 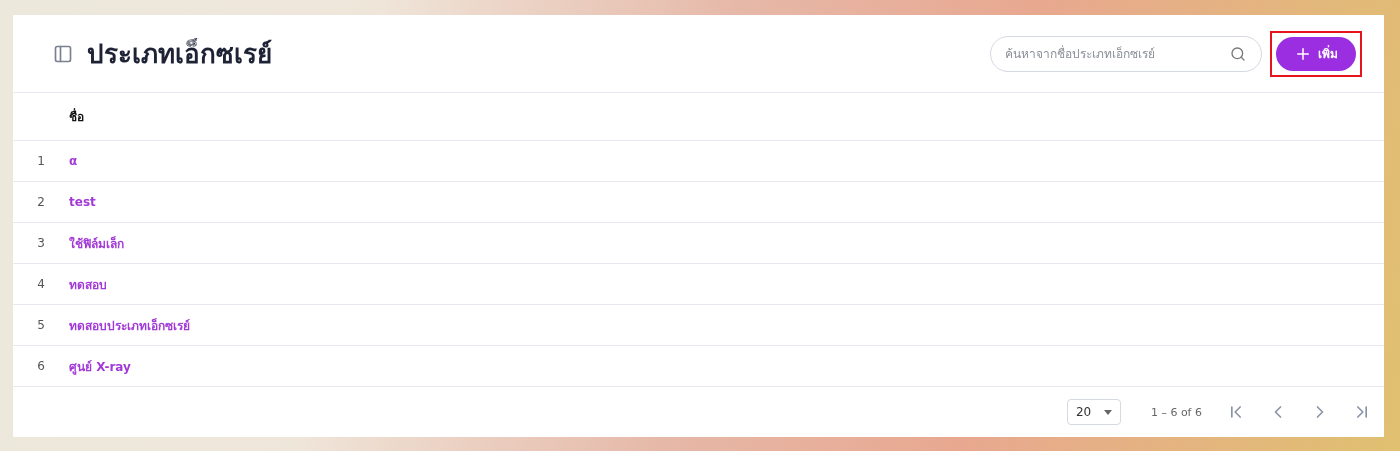 What do you see at coordinates (129, 325) in the screenshot?
I see `name-link: ทดสอบประเภทเอ็กซเรย์` at bounding box center [129, 325].